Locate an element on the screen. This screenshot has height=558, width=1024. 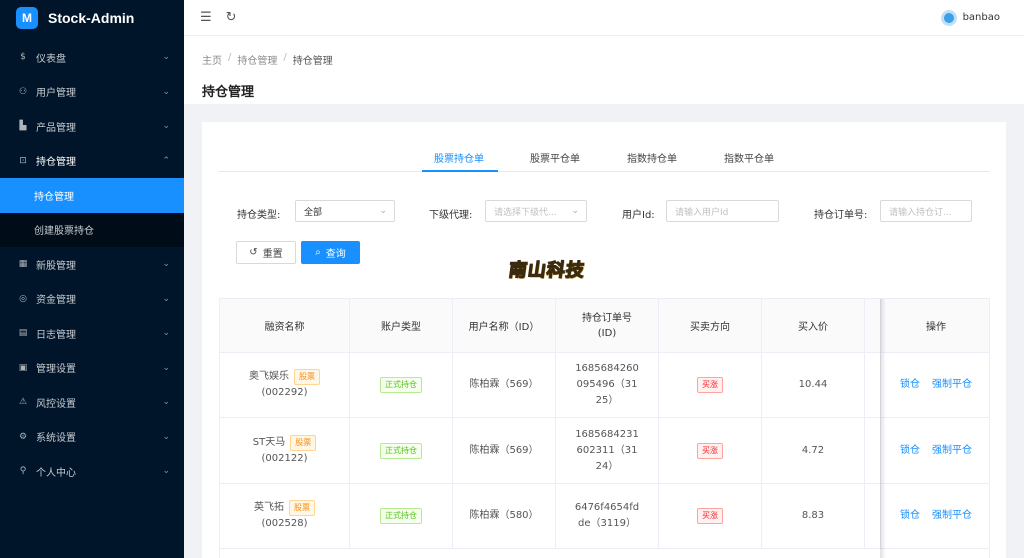
stock-name-block: 奥飞娱乐 股票 (002292) is located at coordinates (284, 385).